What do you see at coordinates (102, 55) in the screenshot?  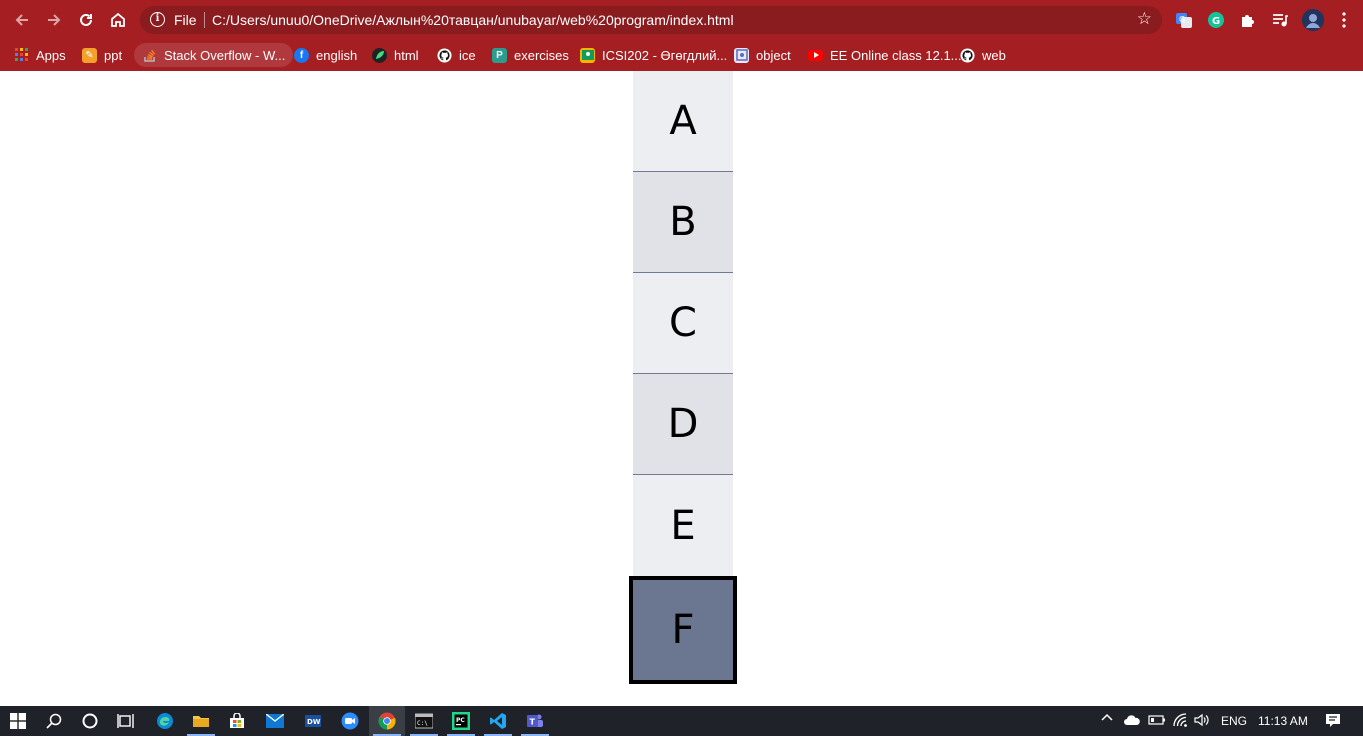 I see `bookmark-ppt: ✎ ppt` at bounding box center [102, 55].